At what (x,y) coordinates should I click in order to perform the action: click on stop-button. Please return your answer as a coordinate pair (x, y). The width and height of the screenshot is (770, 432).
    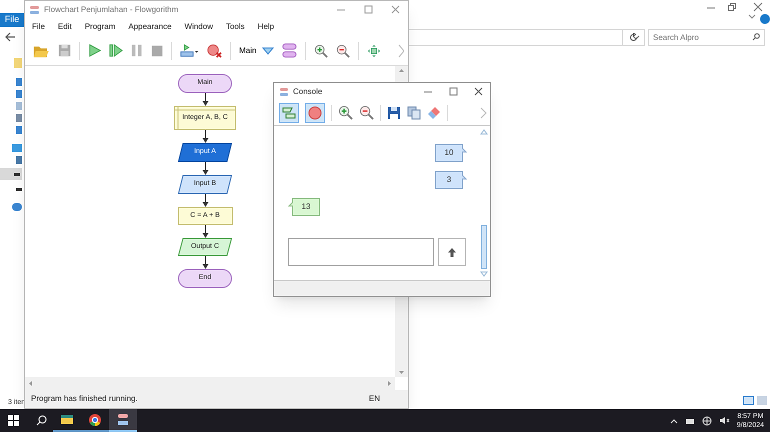
    Looking at the image, I should click on (315, 112).